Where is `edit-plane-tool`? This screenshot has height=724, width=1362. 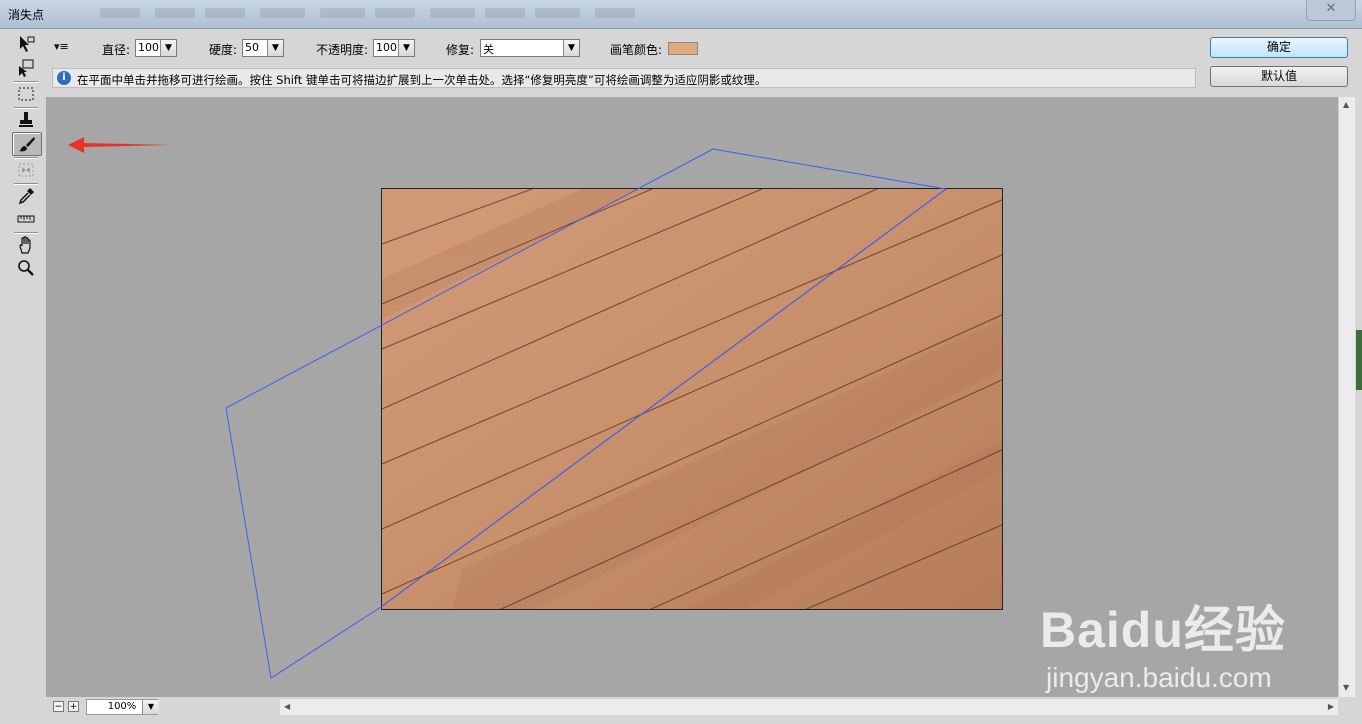 edit-plane-tool is located at coordinates (26, 44).